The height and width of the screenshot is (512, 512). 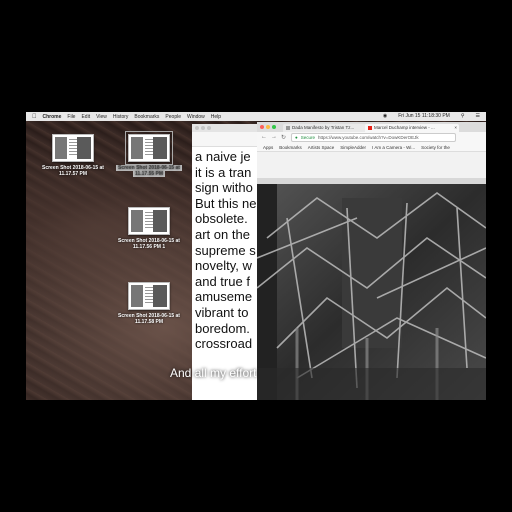 What do you see at coordinates (385, 116) in the screenshot?
I see `wifi-icon: ◉` at bounding box center [385, 116].